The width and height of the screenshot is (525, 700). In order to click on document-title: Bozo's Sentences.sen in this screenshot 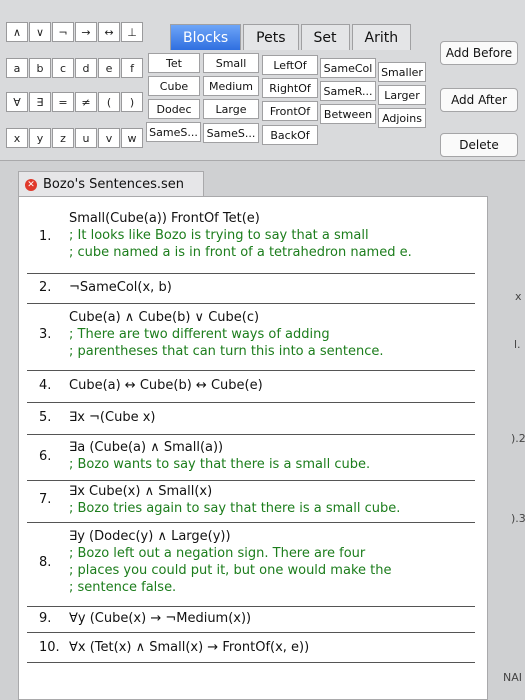, I will do `click(114, 184)`.